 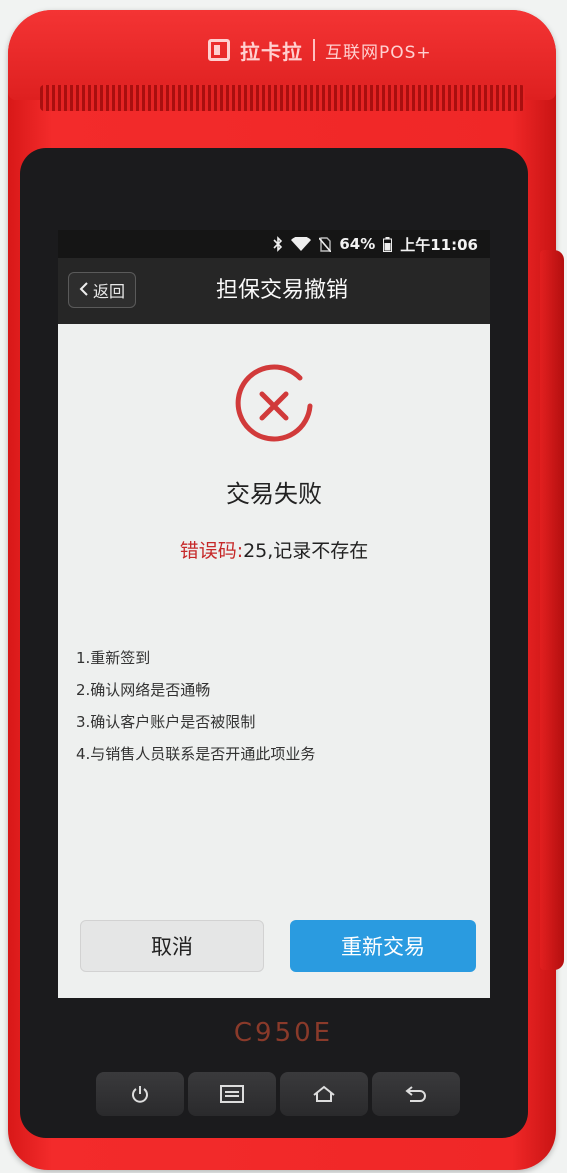 I want to click on tip-item: 2.确认网络是否通畅, so click(x=143, y=690).